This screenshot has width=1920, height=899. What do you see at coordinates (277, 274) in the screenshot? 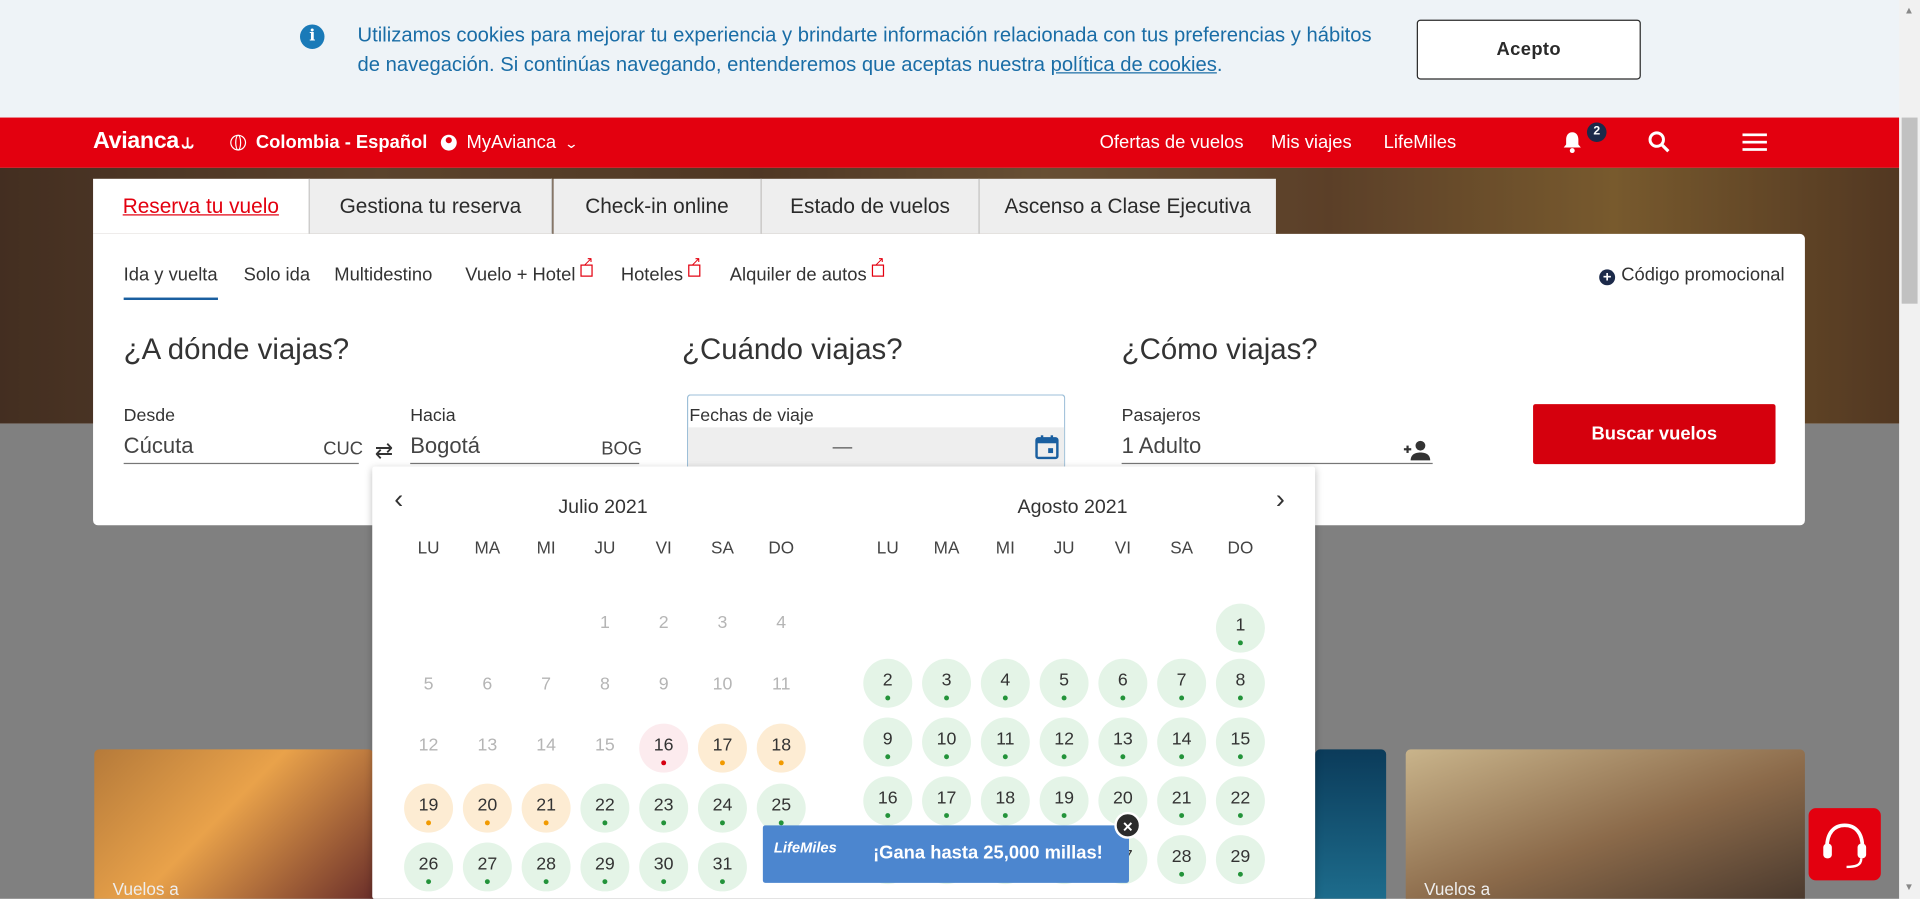
I see `subtab-solo-ida: Solo ida` at bounding box center [277, 274].